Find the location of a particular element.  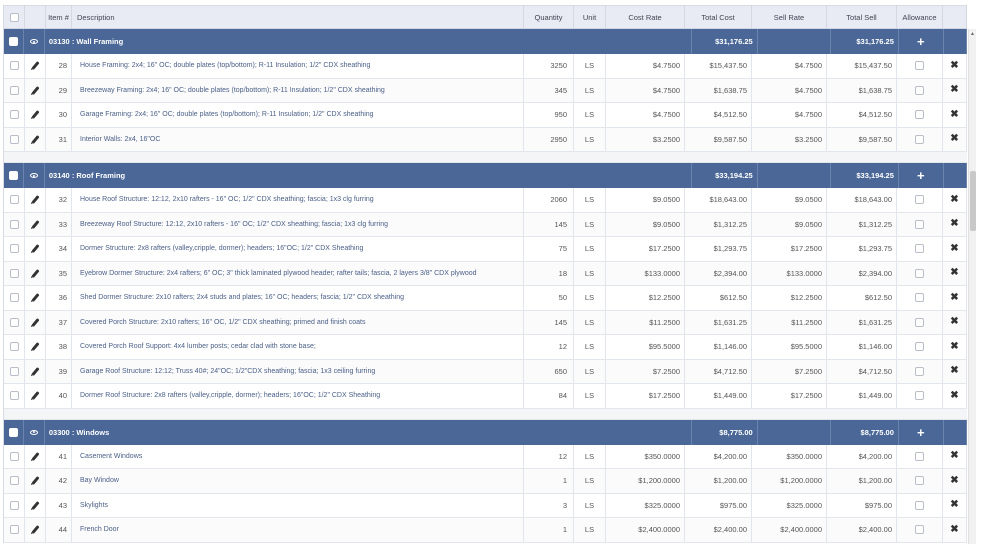

item-description: French Door is located at coordinates (99, 529).